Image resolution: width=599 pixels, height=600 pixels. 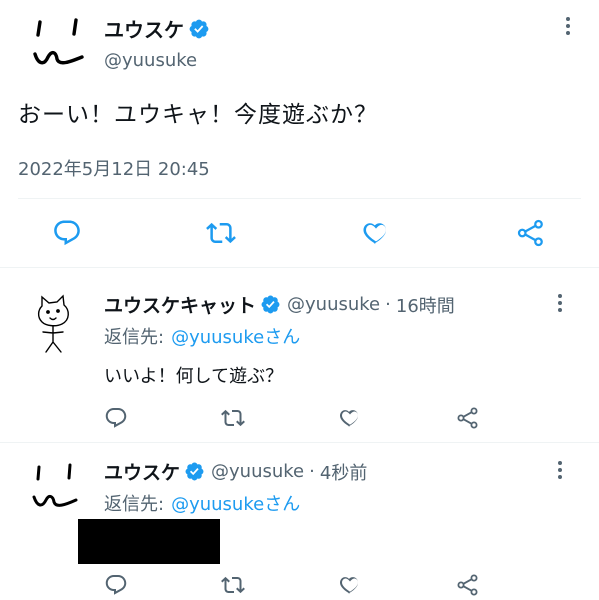 What do you see at coordinates (180, 304) in the screenshot?
I see `author-name: ユウスケキャット` at bounding box center [180, 304].